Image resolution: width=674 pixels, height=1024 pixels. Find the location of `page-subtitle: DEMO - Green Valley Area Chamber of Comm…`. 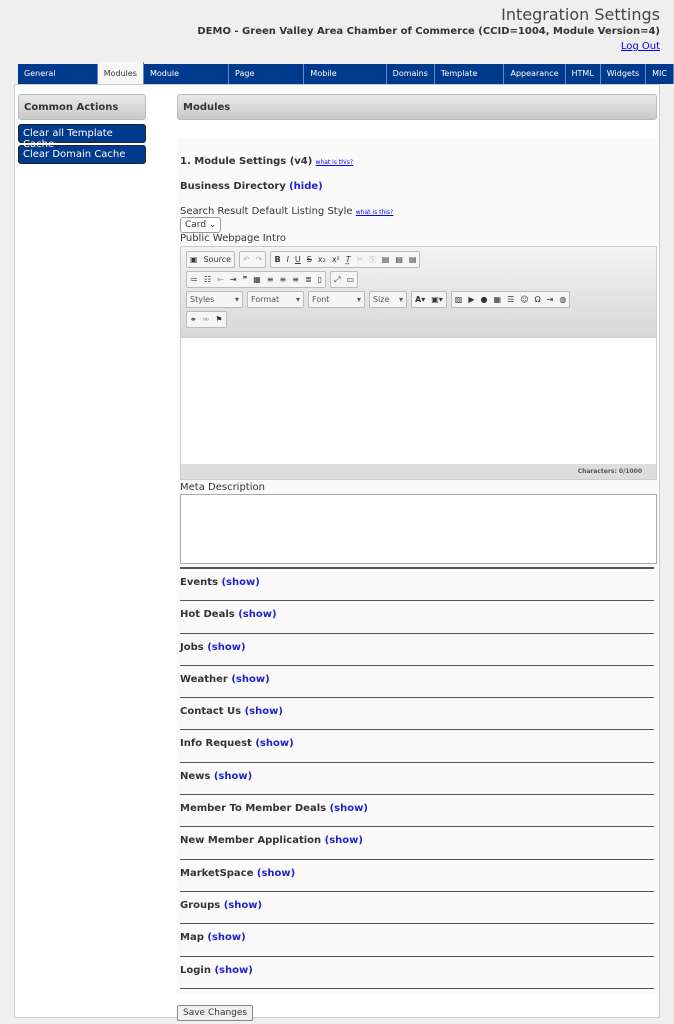

page-subtitle: DEMO - Green Valley Area Chamber of Comm… is located at coordinates (428, 31).